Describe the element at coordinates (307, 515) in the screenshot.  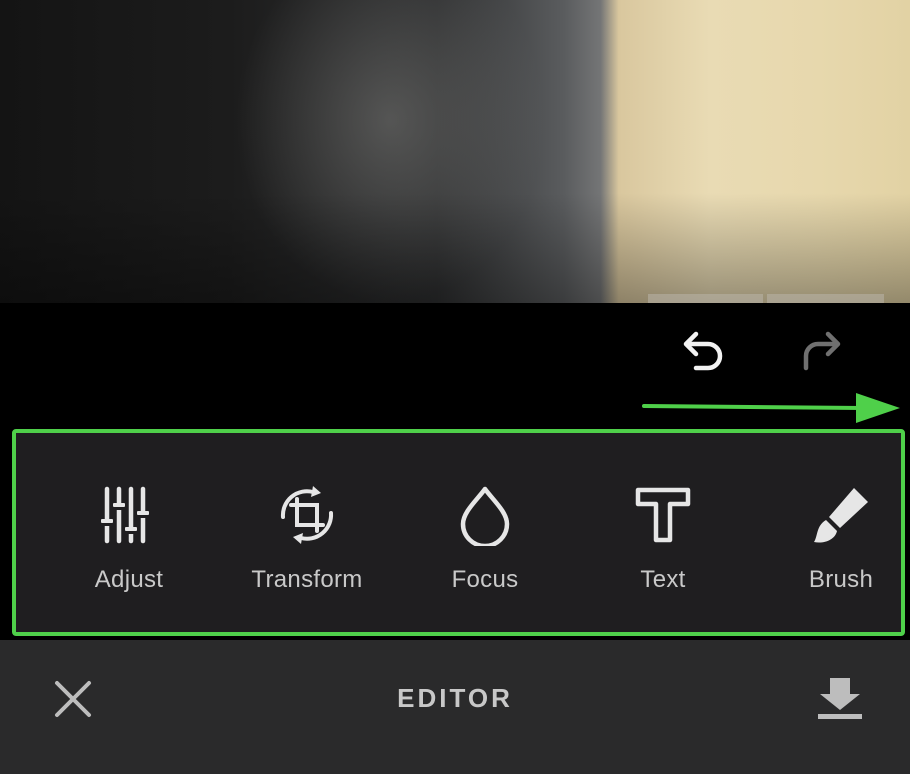
I see `crop-rotate-icon` at that location.